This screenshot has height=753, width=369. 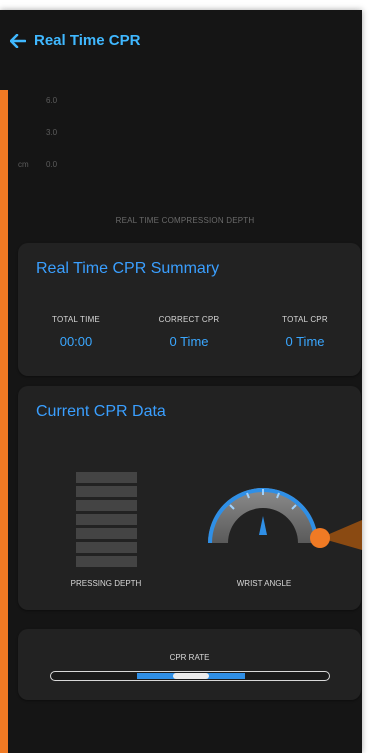 What do you see at coordinates (101, 411) in the screenshot?
I see `current-data-title: Current CPR Data` at bounding box center [101, 411].